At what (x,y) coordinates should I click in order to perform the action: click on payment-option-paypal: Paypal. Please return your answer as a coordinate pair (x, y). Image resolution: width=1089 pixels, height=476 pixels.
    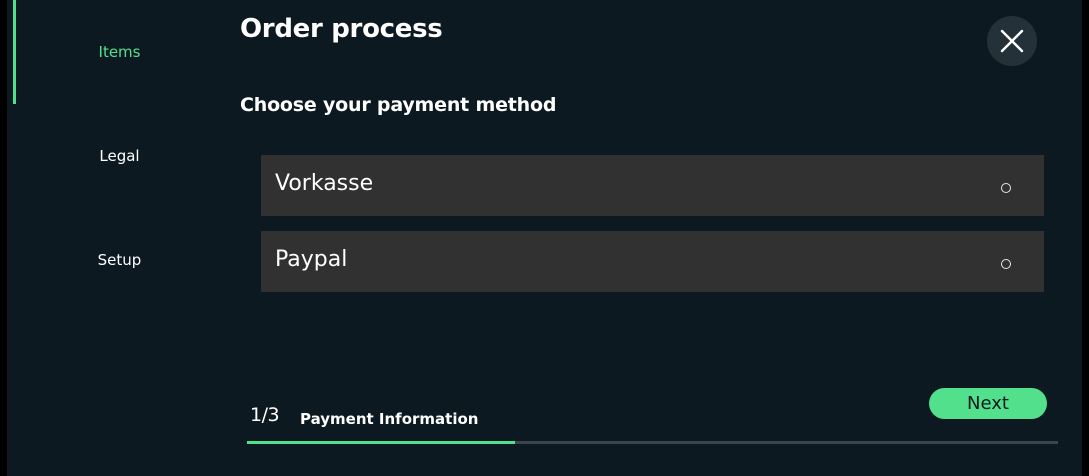
    Looking at the image, I should click on (652, 261).